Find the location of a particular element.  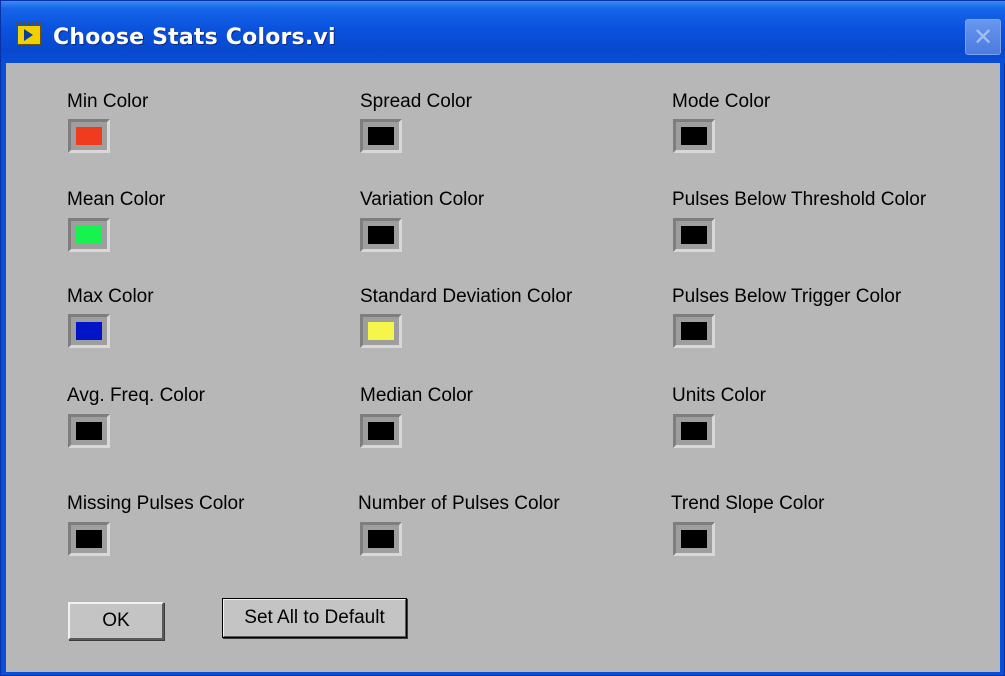

close-icon: ✕ is located at coordinates (983, 37).